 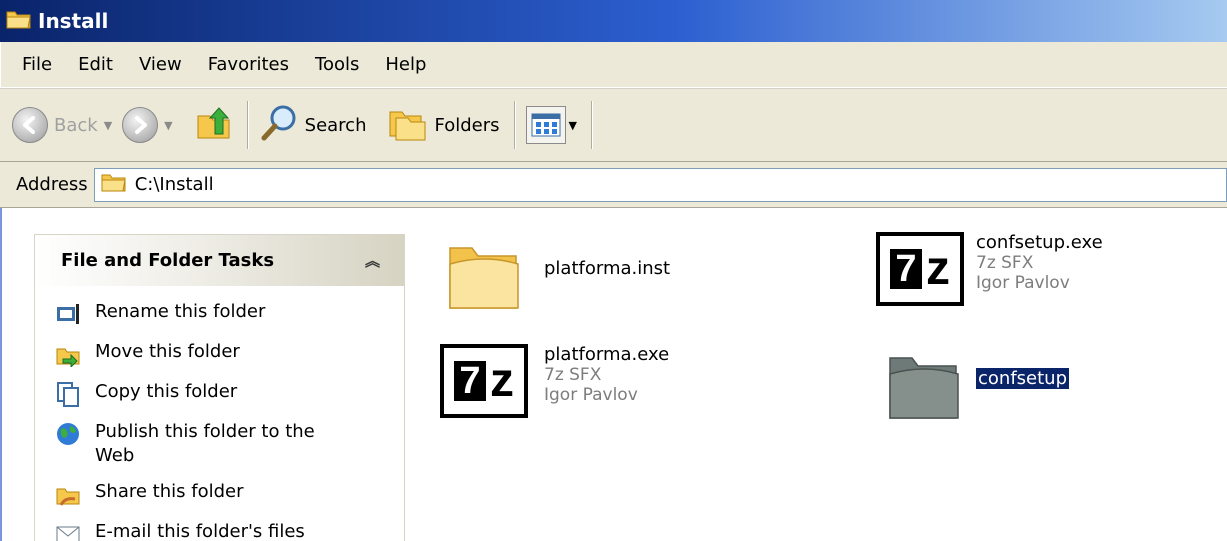 What do you see at coordinates (613, 125) in the screenshot?
I see `toolbar: Back ▼ ▼ Search Folders ▼` at bounding box center [613, 125].